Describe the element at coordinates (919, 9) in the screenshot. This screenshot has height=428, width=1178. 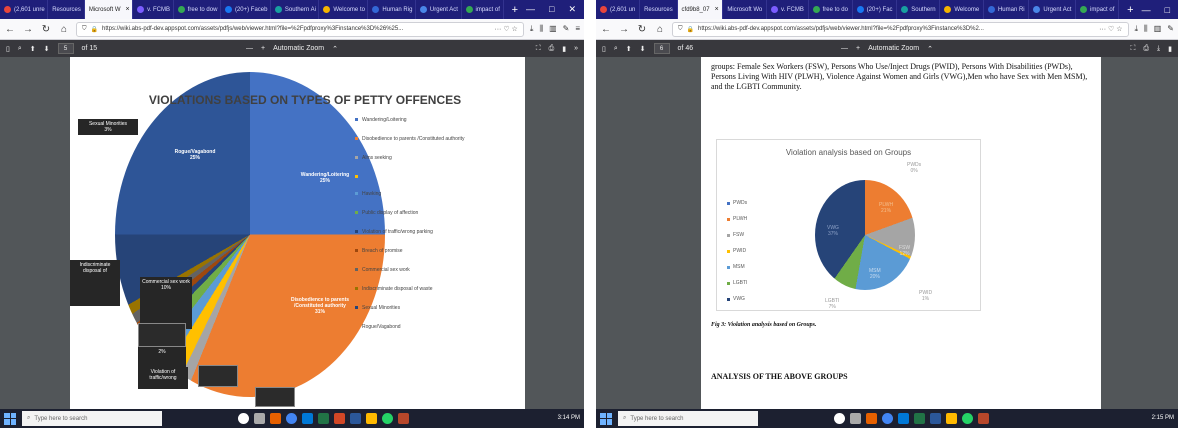
I see `browser-tab: Southern` at that location.